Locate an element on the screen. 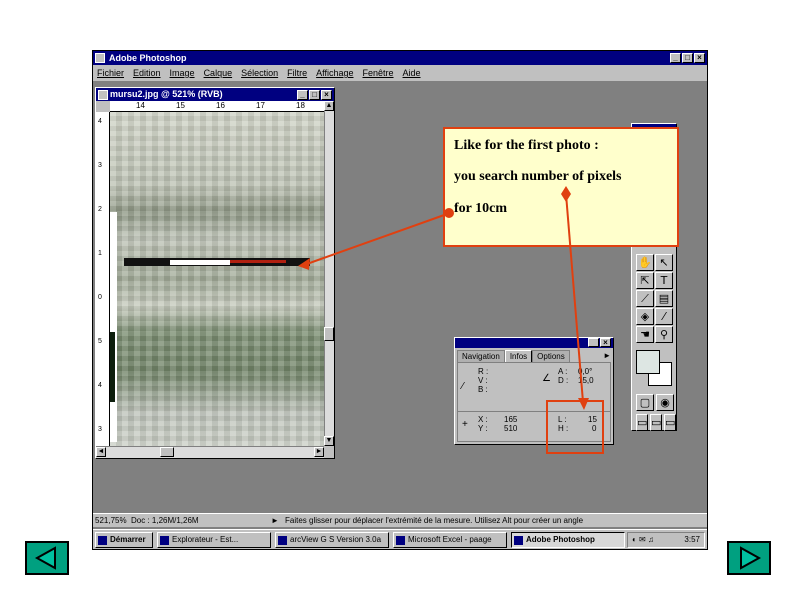  app-title: Adobe Photoshop is located at coordinates (148, 58).